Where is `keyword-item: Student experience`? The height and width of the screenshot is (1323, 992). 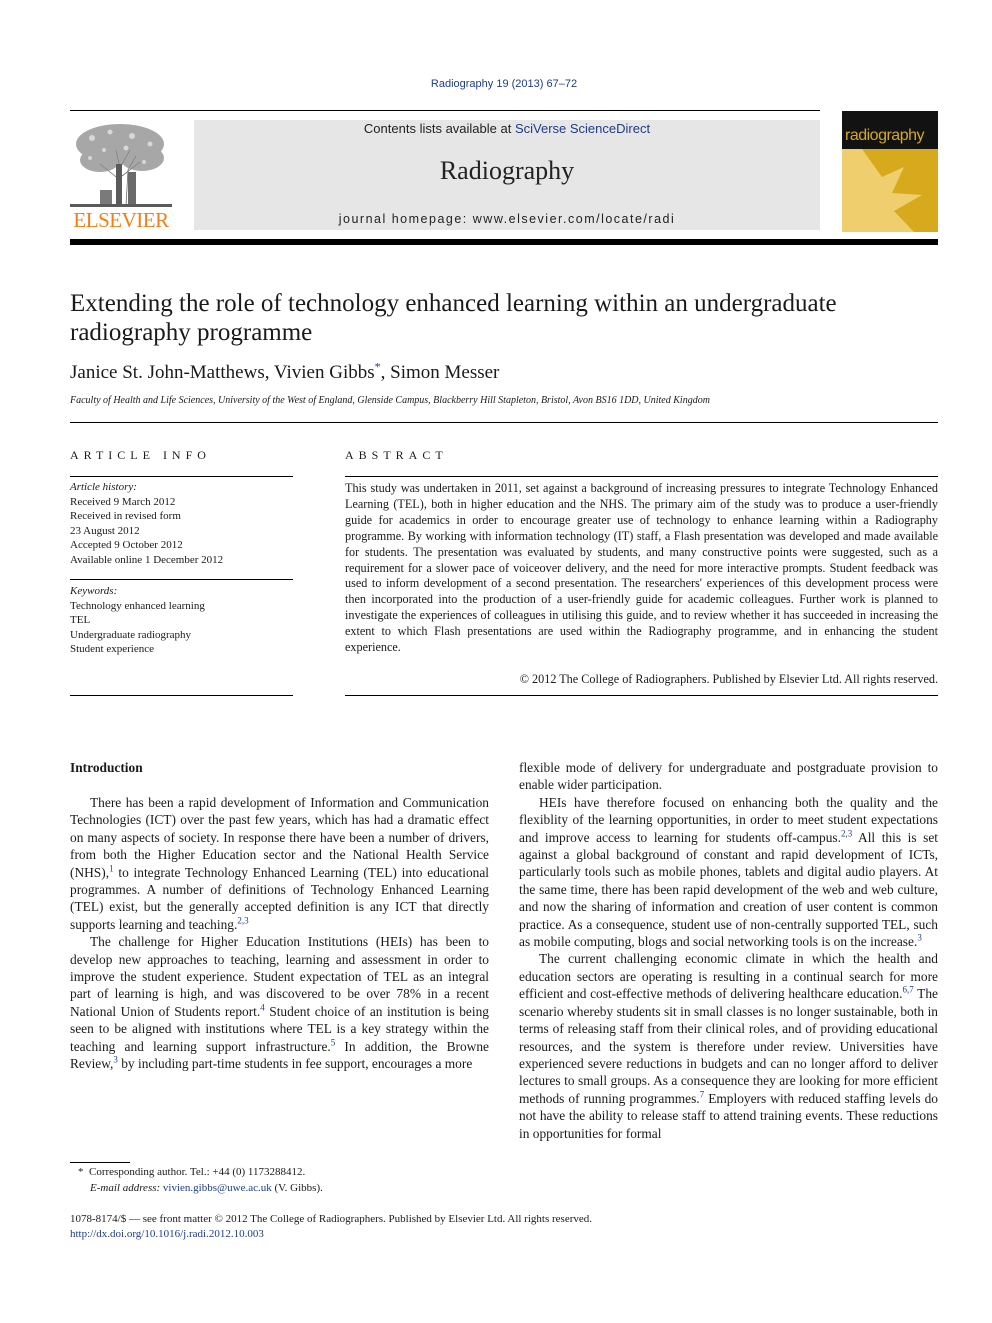
keyword-item: Student experience is located at coordinates (112, 649).